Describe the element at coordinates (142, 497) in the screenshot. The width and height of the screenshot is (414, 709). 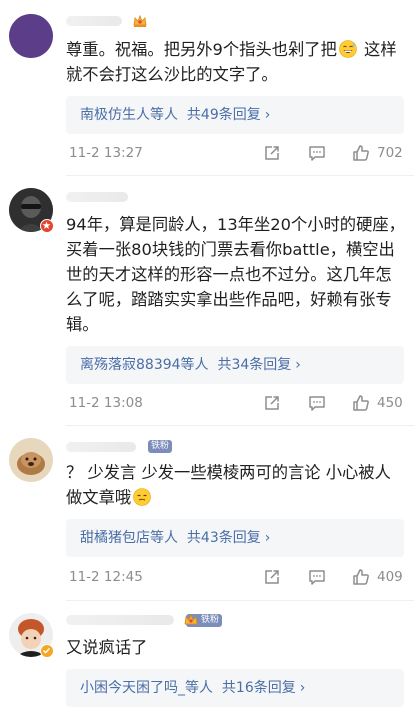
I see `sweat-smile-emoji-icon` at that location.